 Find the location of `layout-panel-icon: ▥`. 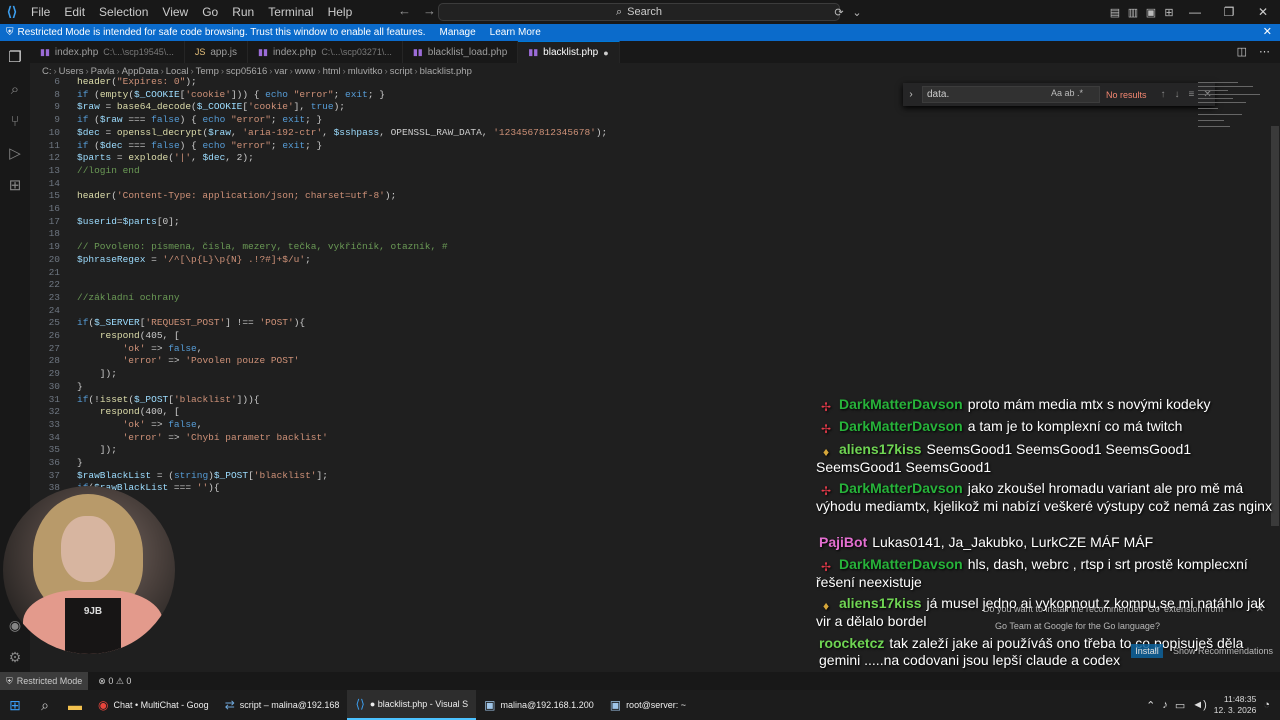

layout-panel-icon: ▥ is located at coordinates (1133, 12).